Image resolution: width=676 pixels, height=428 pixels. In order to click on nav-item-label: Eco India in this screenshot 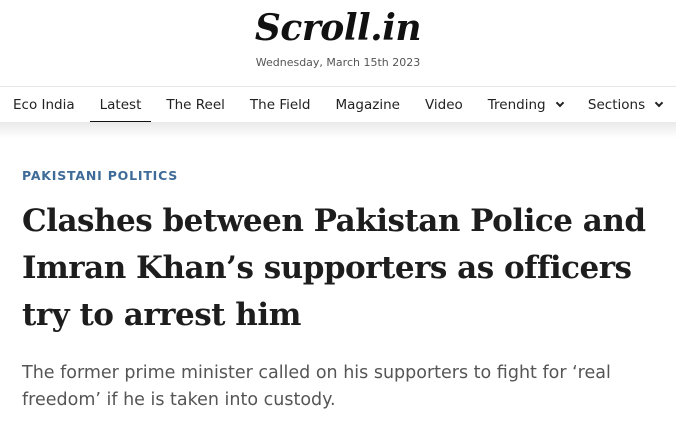, I will do `click(44, 104)`.